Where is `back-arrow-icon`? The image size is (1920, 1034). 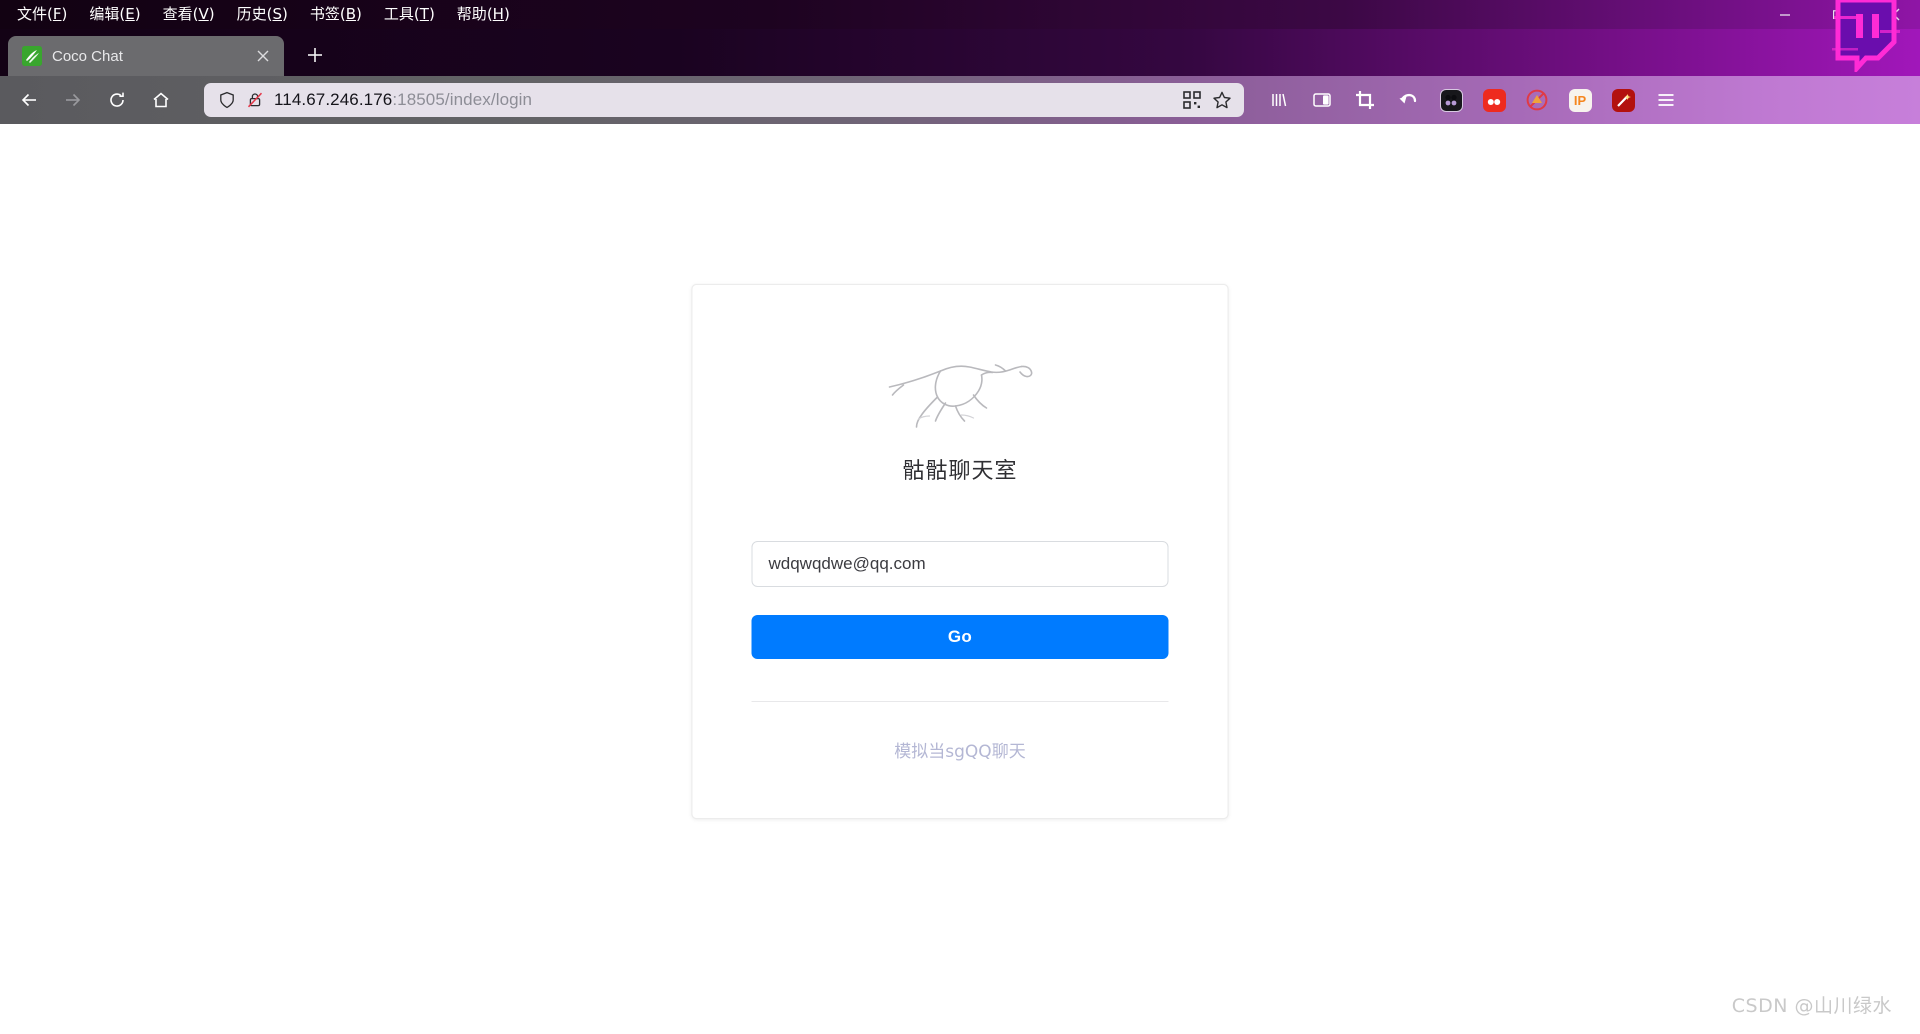
back-arrow-icon is located at coordinates (29, 100).